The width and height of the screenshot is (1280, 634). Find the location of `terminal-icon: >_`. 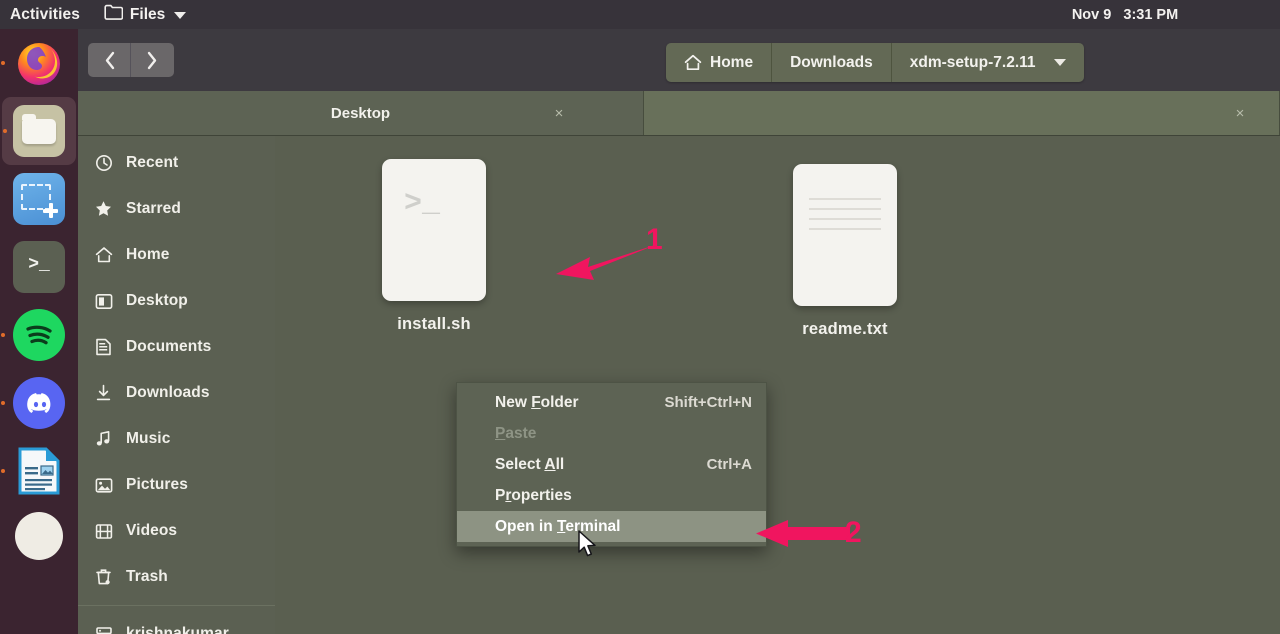

terminal-icon: >_ is located at coordinates (39, 267).